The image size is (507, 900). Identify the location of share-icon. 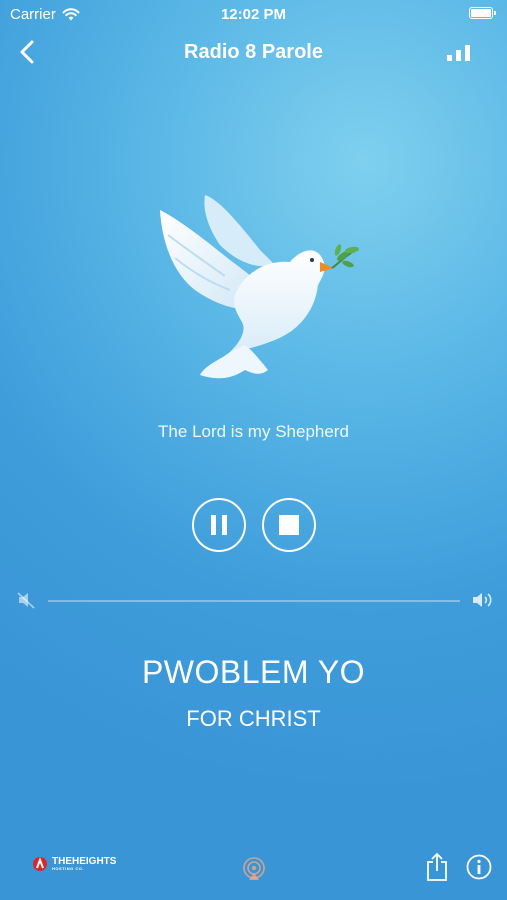
(437, 866).